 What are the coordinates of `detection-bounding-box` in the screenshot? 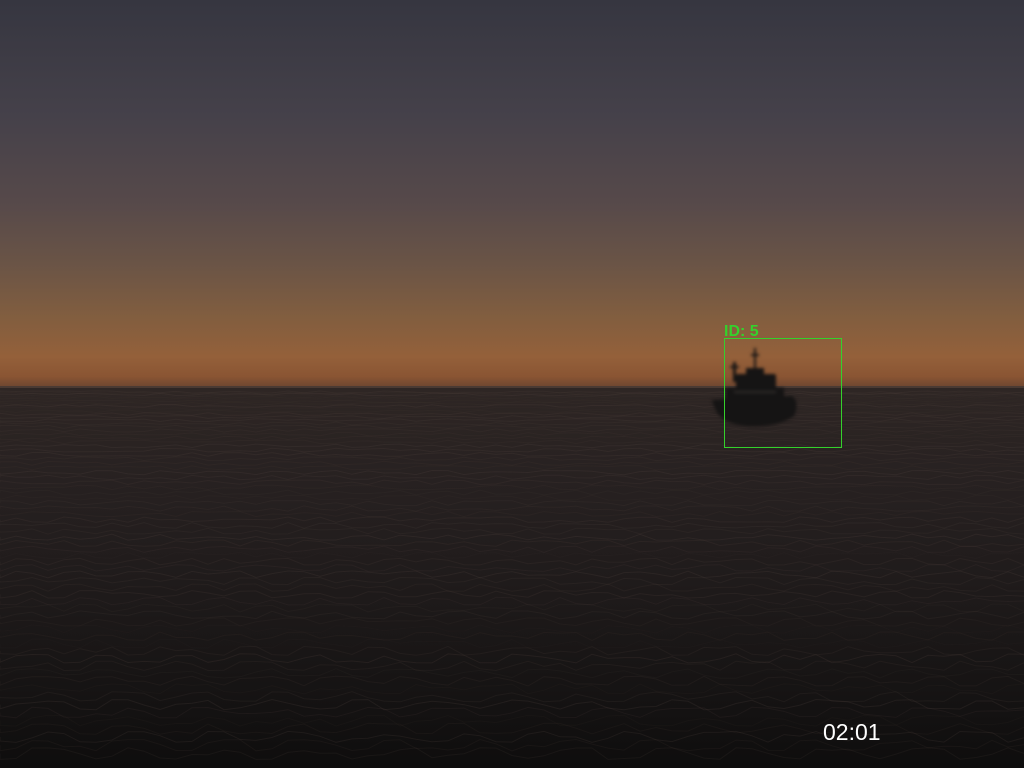 It's located at (783, 393).